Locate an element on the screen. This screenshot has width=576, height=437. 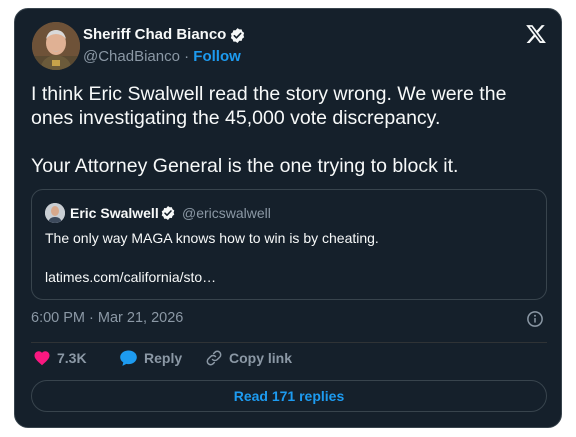
link-icon is located at coordinates (214, 358).